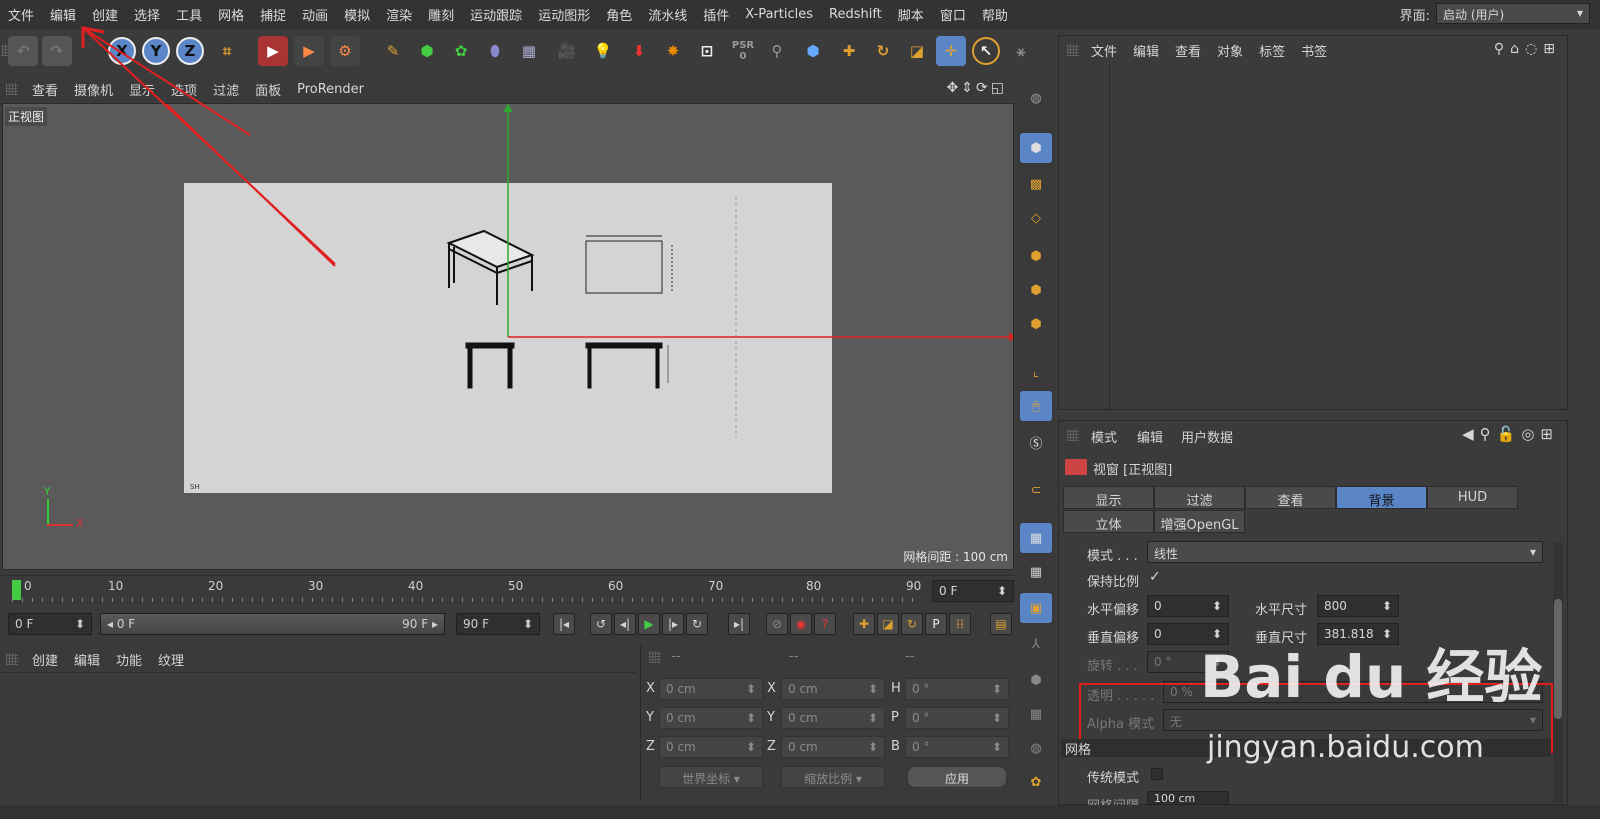  I want to click on menu-snap: 捕捉, so click(273, 14).